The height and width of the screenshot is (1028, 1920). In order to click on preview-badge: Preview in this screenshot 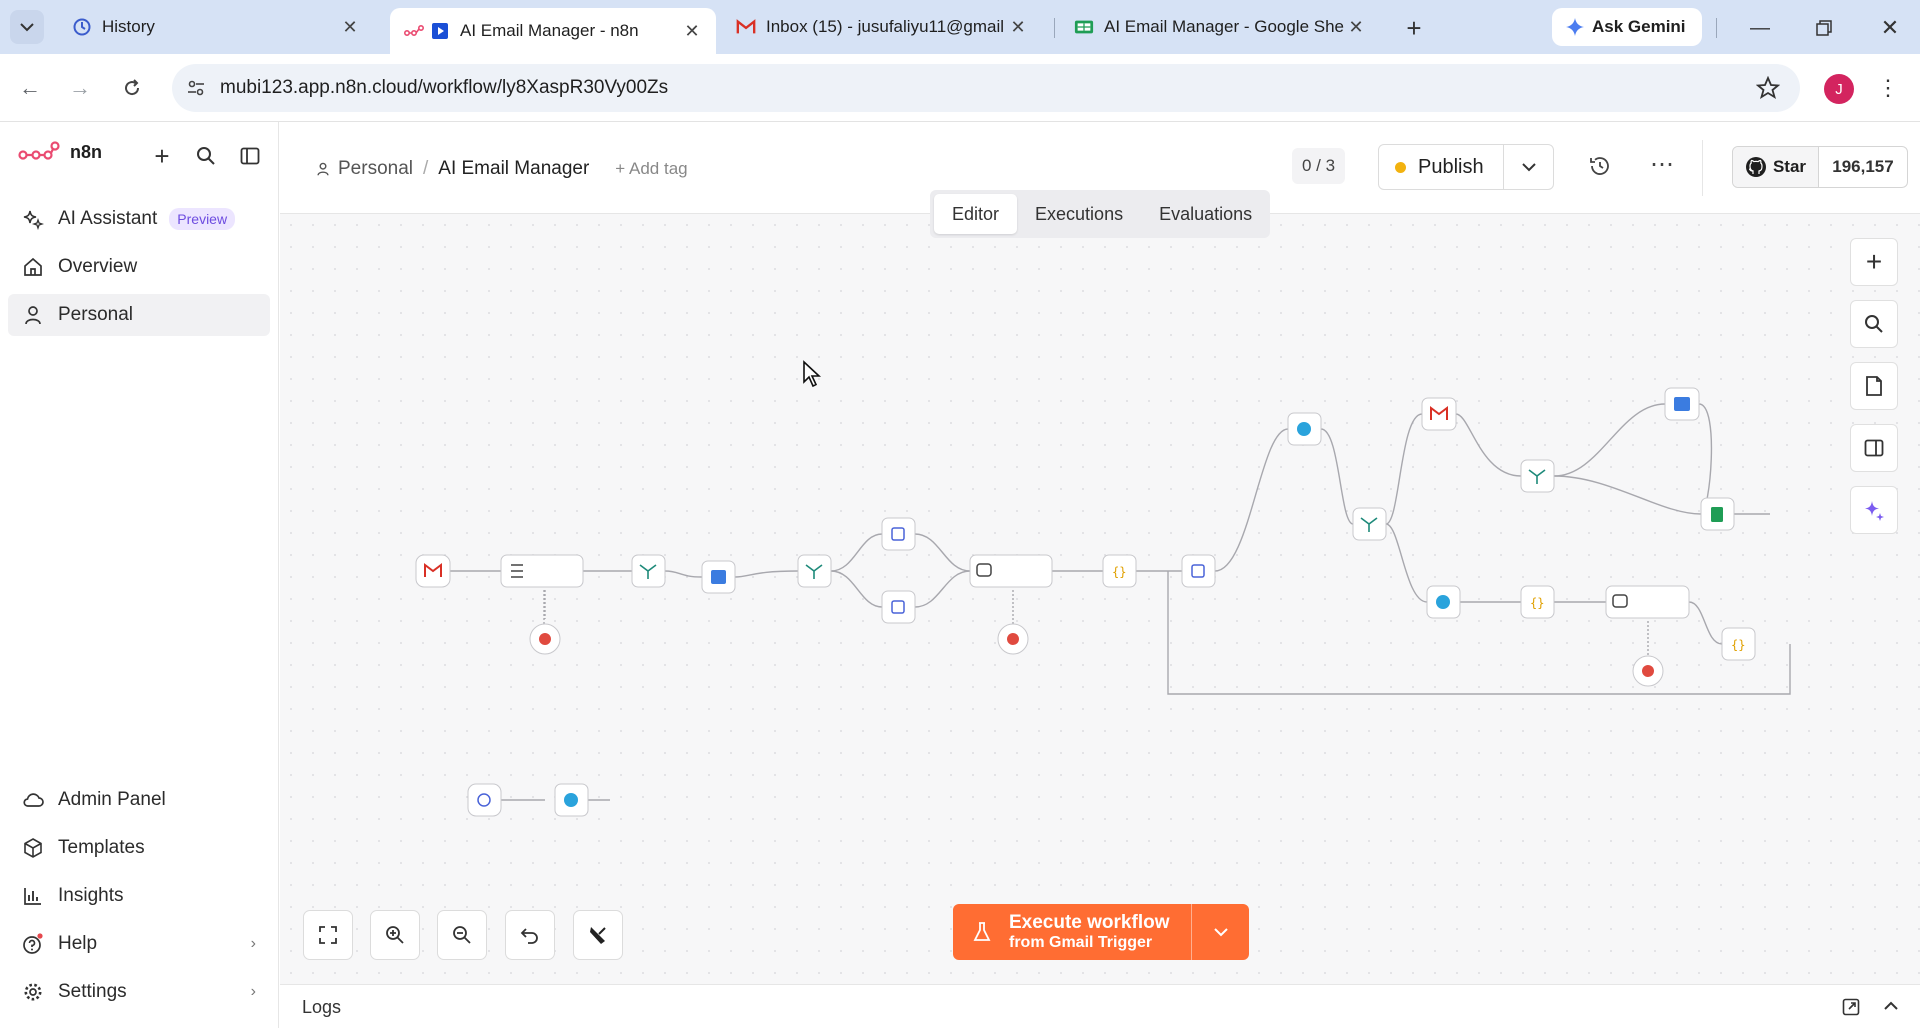, I will do `click(202, 219)`.